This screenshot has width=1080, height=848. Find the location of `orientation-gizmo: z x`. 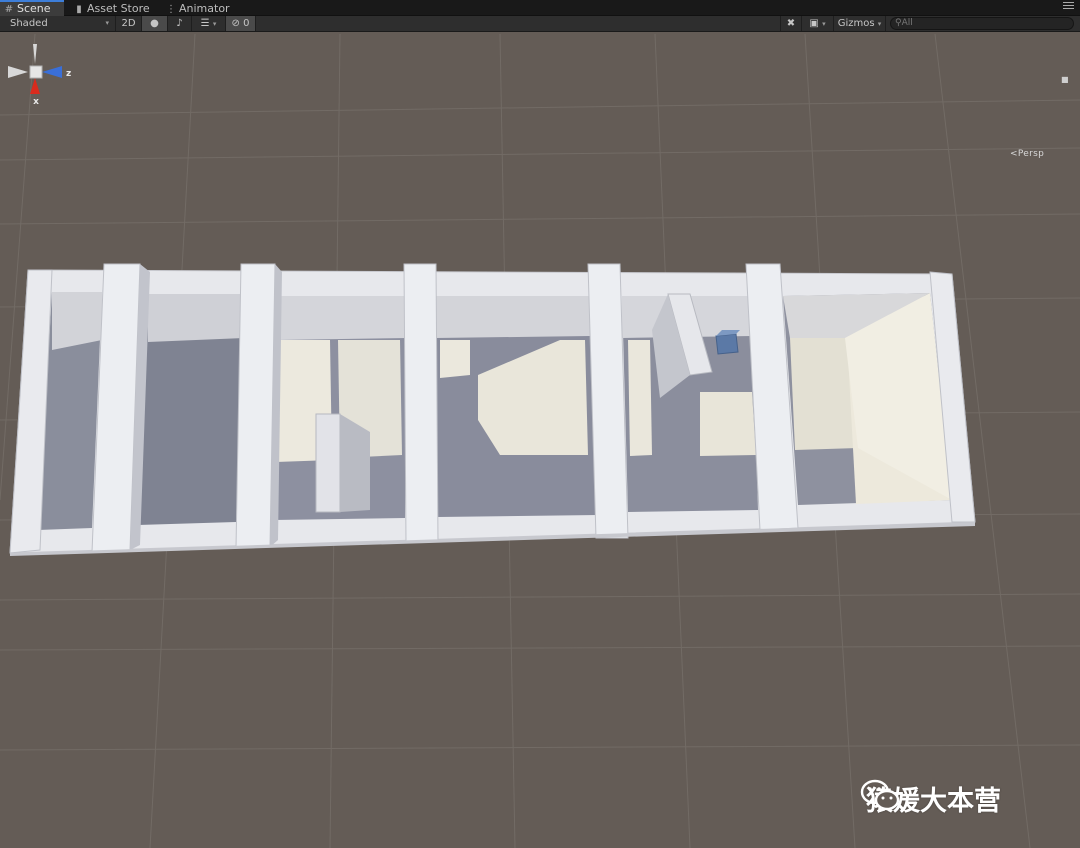

orientation-gizmo: z x is located at coordinates (40, 80).